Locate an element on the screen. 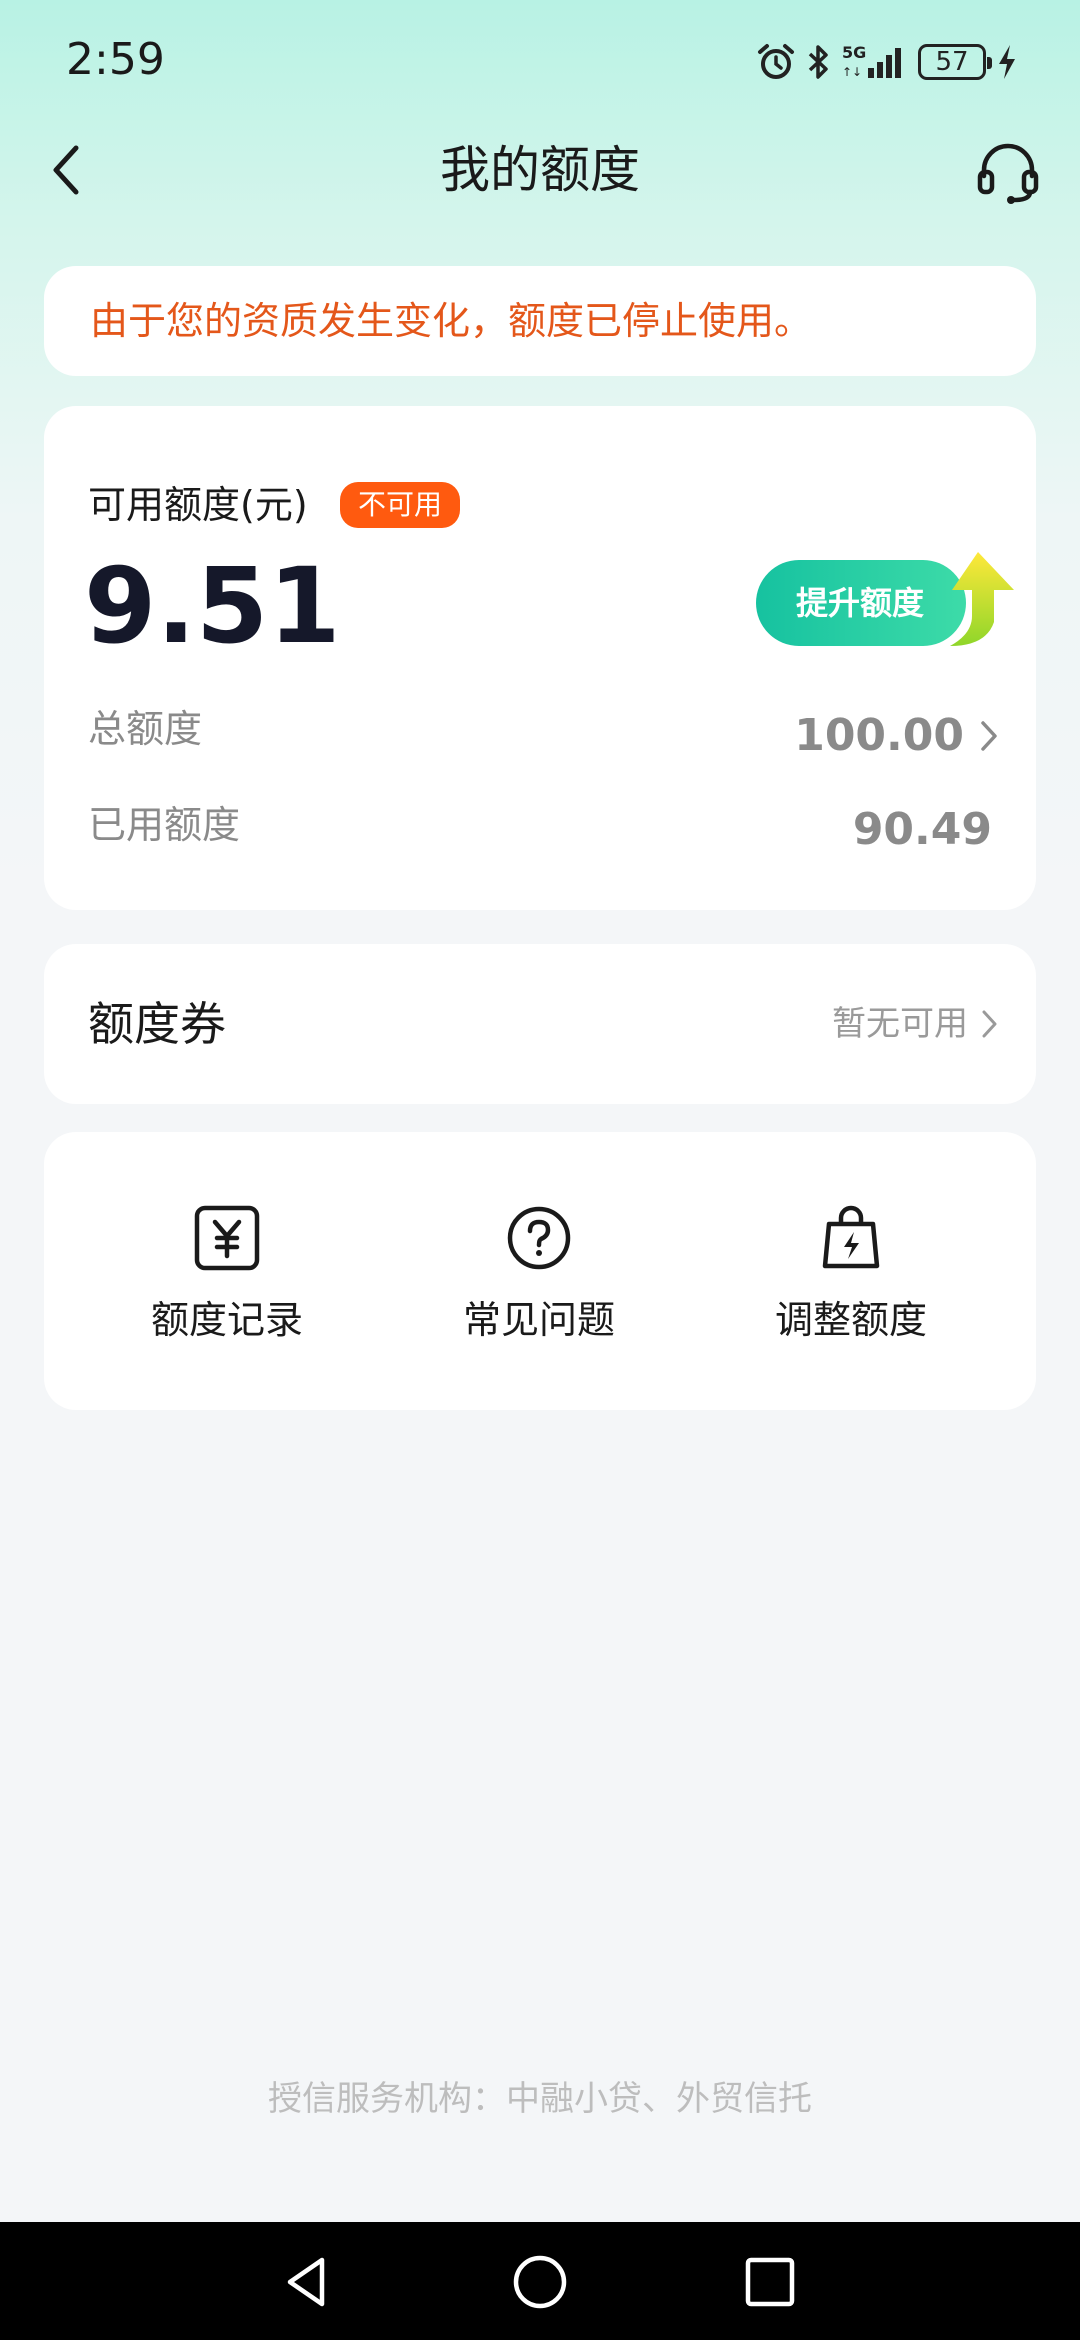 The height and width of the screenshot is (2340, 1080). system-recents-button is located at coordinates (770, 2282).